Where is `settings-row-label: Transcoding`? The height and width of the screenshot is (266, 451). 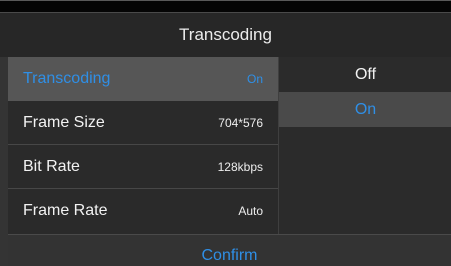
settings-row-label: Transcoding is located at coordinates (67, 78).